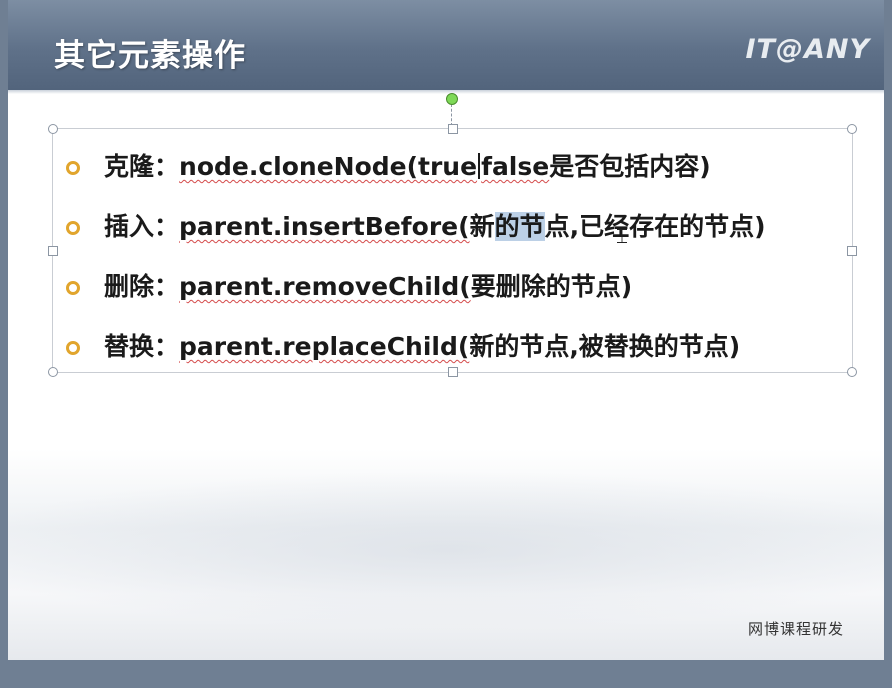 The height and width of the screenshot is (688, 892). Describe the element at coordinates (142, 286) in the screenshot. I see `bullet-label: 删除：` at that location.